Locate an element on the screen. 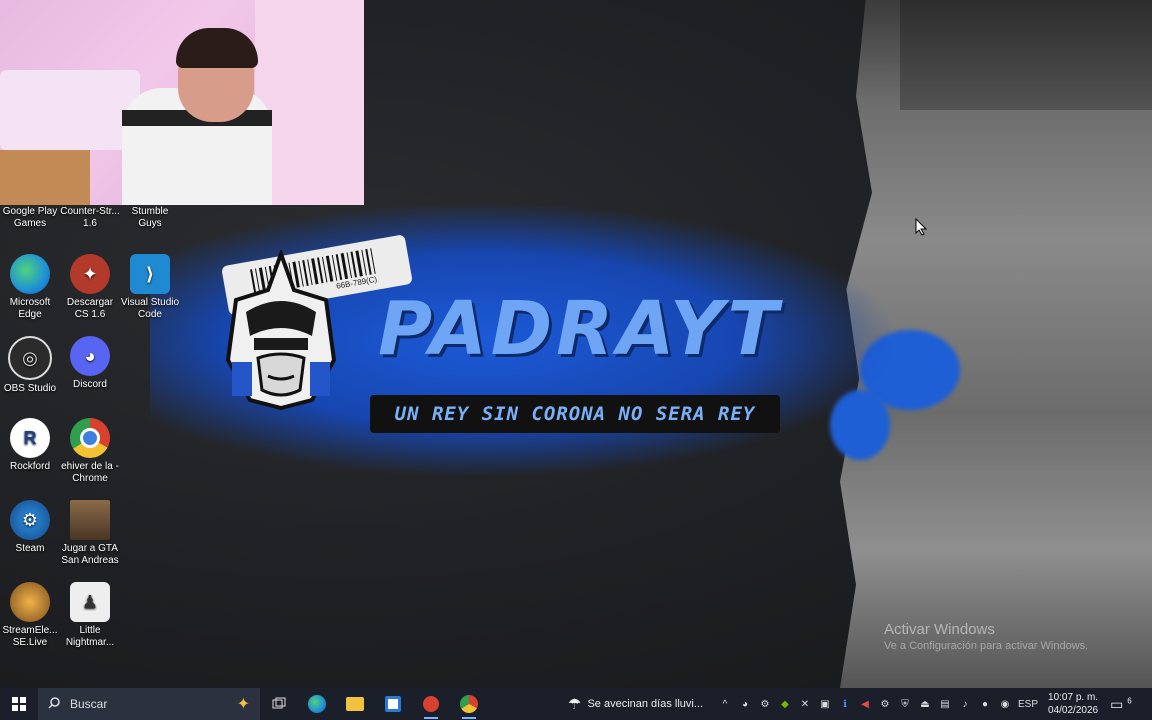  desktop-icon-label: Visual Studio Code is located at coordinates (150, 308).